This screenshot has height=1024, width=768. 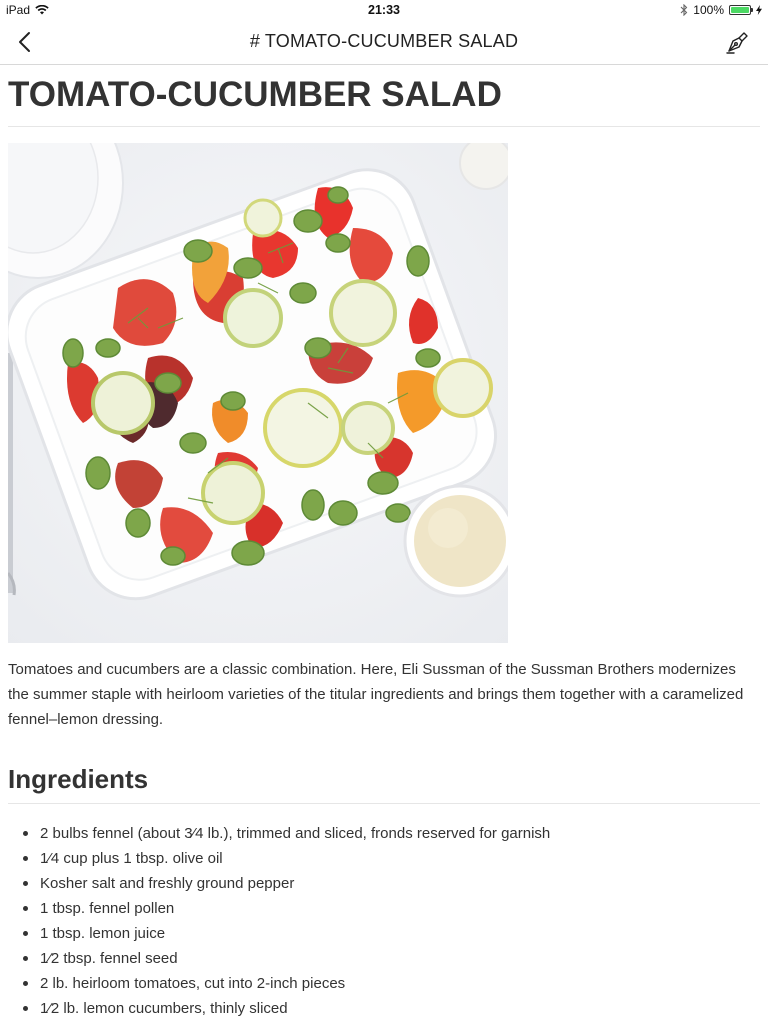 I want to click on pen-nib-icon, so click(x=737, y=43).